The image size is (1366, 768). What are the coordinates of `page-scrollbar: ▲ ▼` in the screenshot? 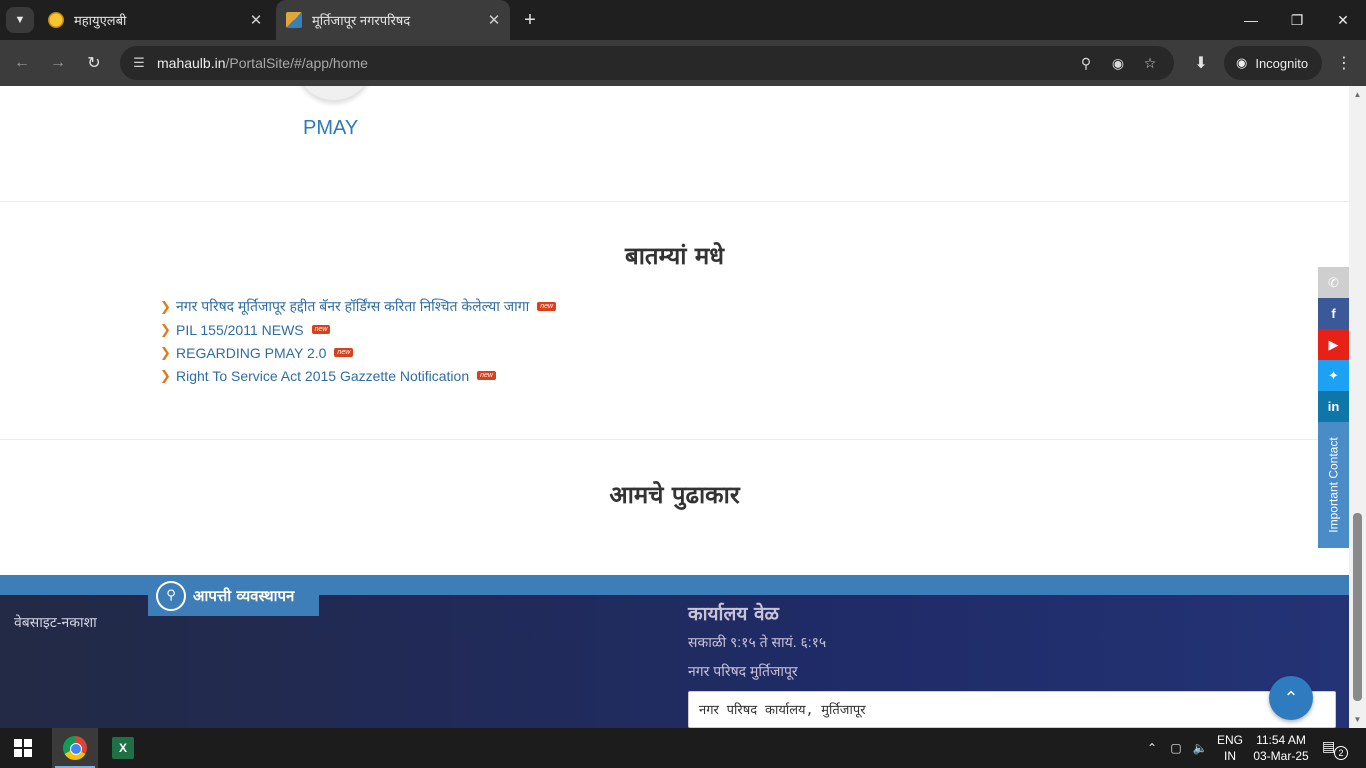 It's located at (1357, 407).